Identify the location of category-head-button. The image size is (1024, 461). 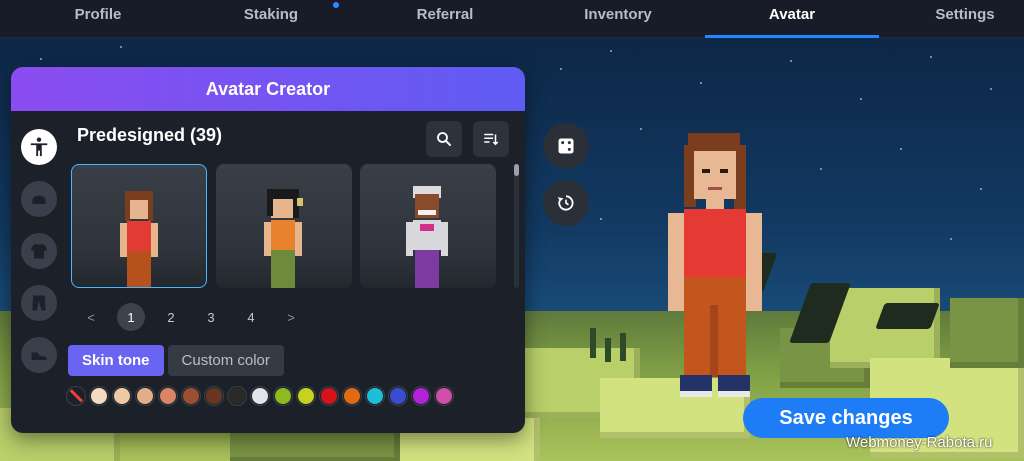
(39, 199).